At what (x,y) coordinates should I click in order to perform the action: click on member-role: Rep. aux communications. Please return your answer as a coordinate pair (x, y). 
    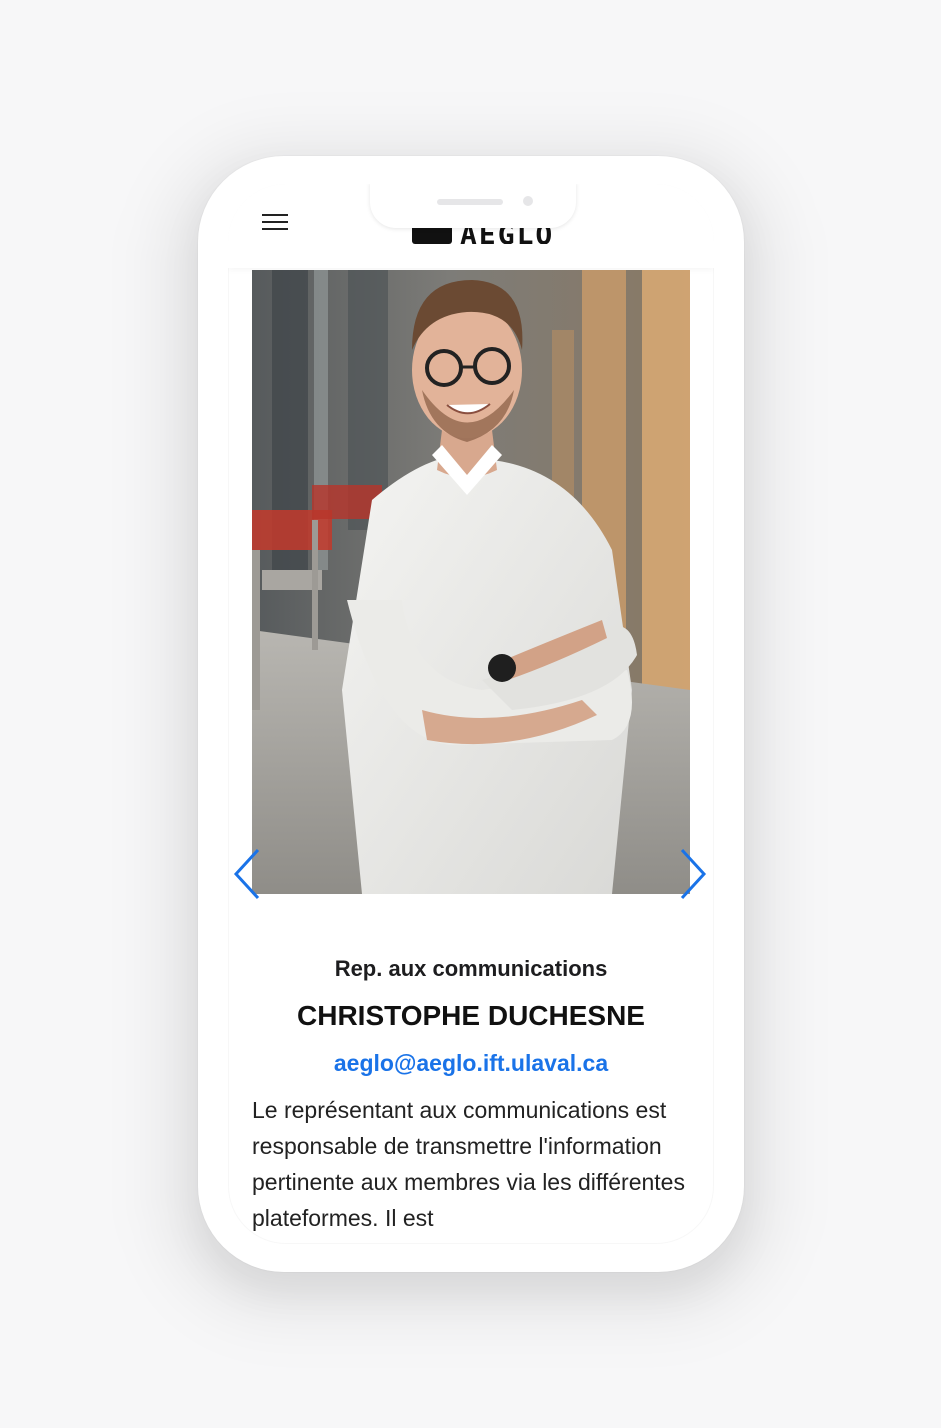
    Looking at the image, I should click on (471, 968).